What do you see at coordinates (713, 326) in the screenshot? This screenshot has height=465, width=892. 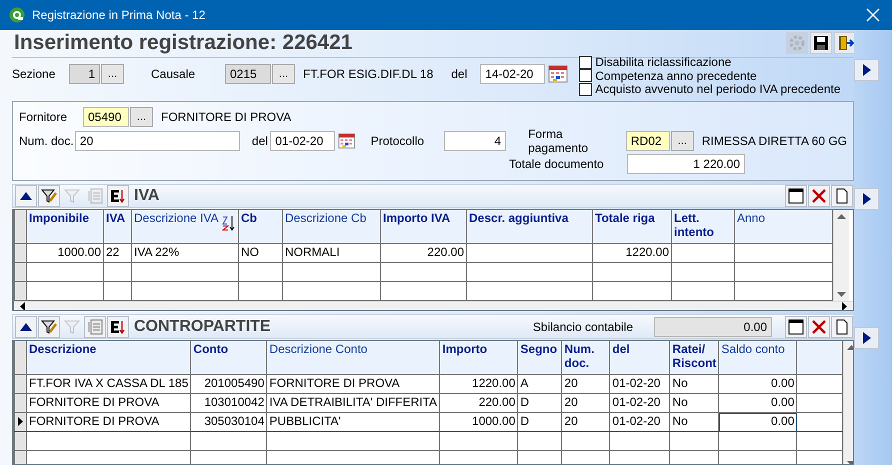 I see `balance-field: 0.00` at bounding box center [713, 326].